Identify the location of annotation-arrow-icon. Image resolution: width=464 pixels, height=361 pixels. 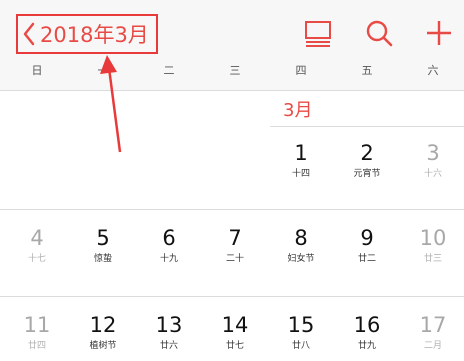
(111, 104).